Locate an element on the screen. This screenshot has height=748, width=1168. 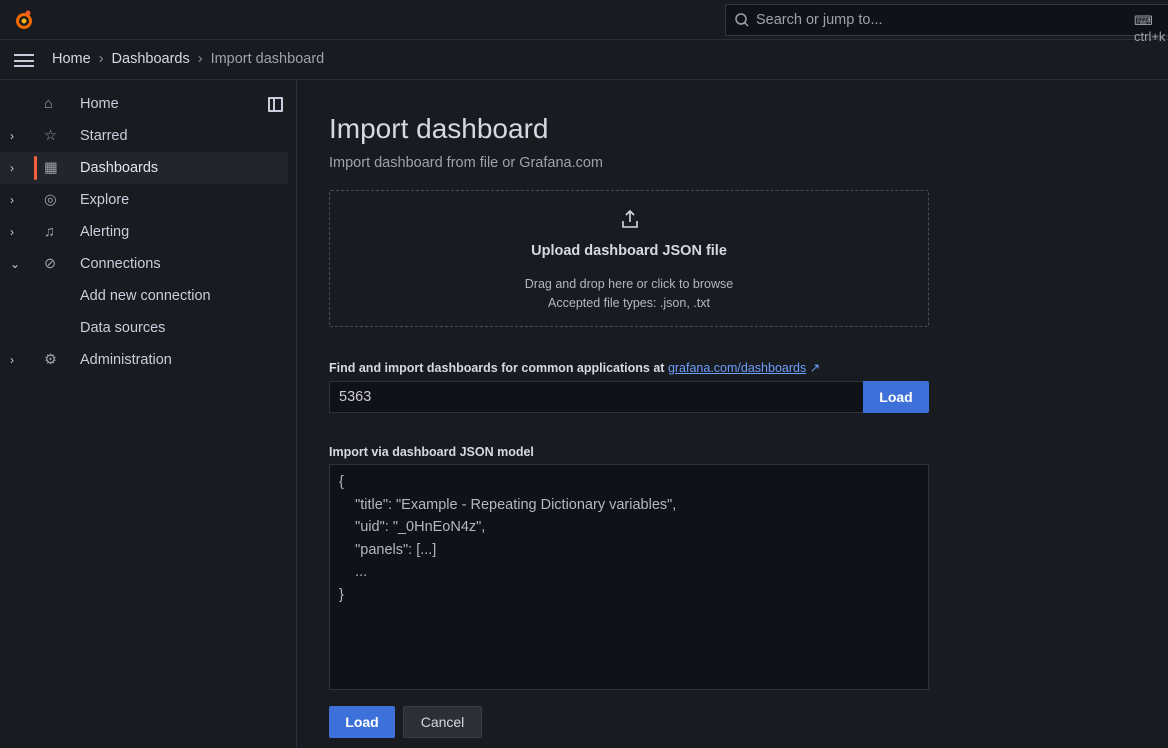
sidebar-item-label: Connections is located at coordinates (120, 264).